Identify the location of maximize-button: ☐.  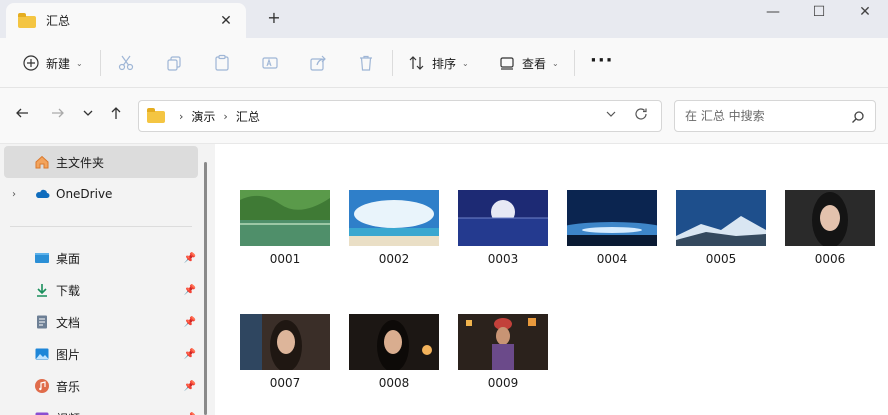
(819, 15).